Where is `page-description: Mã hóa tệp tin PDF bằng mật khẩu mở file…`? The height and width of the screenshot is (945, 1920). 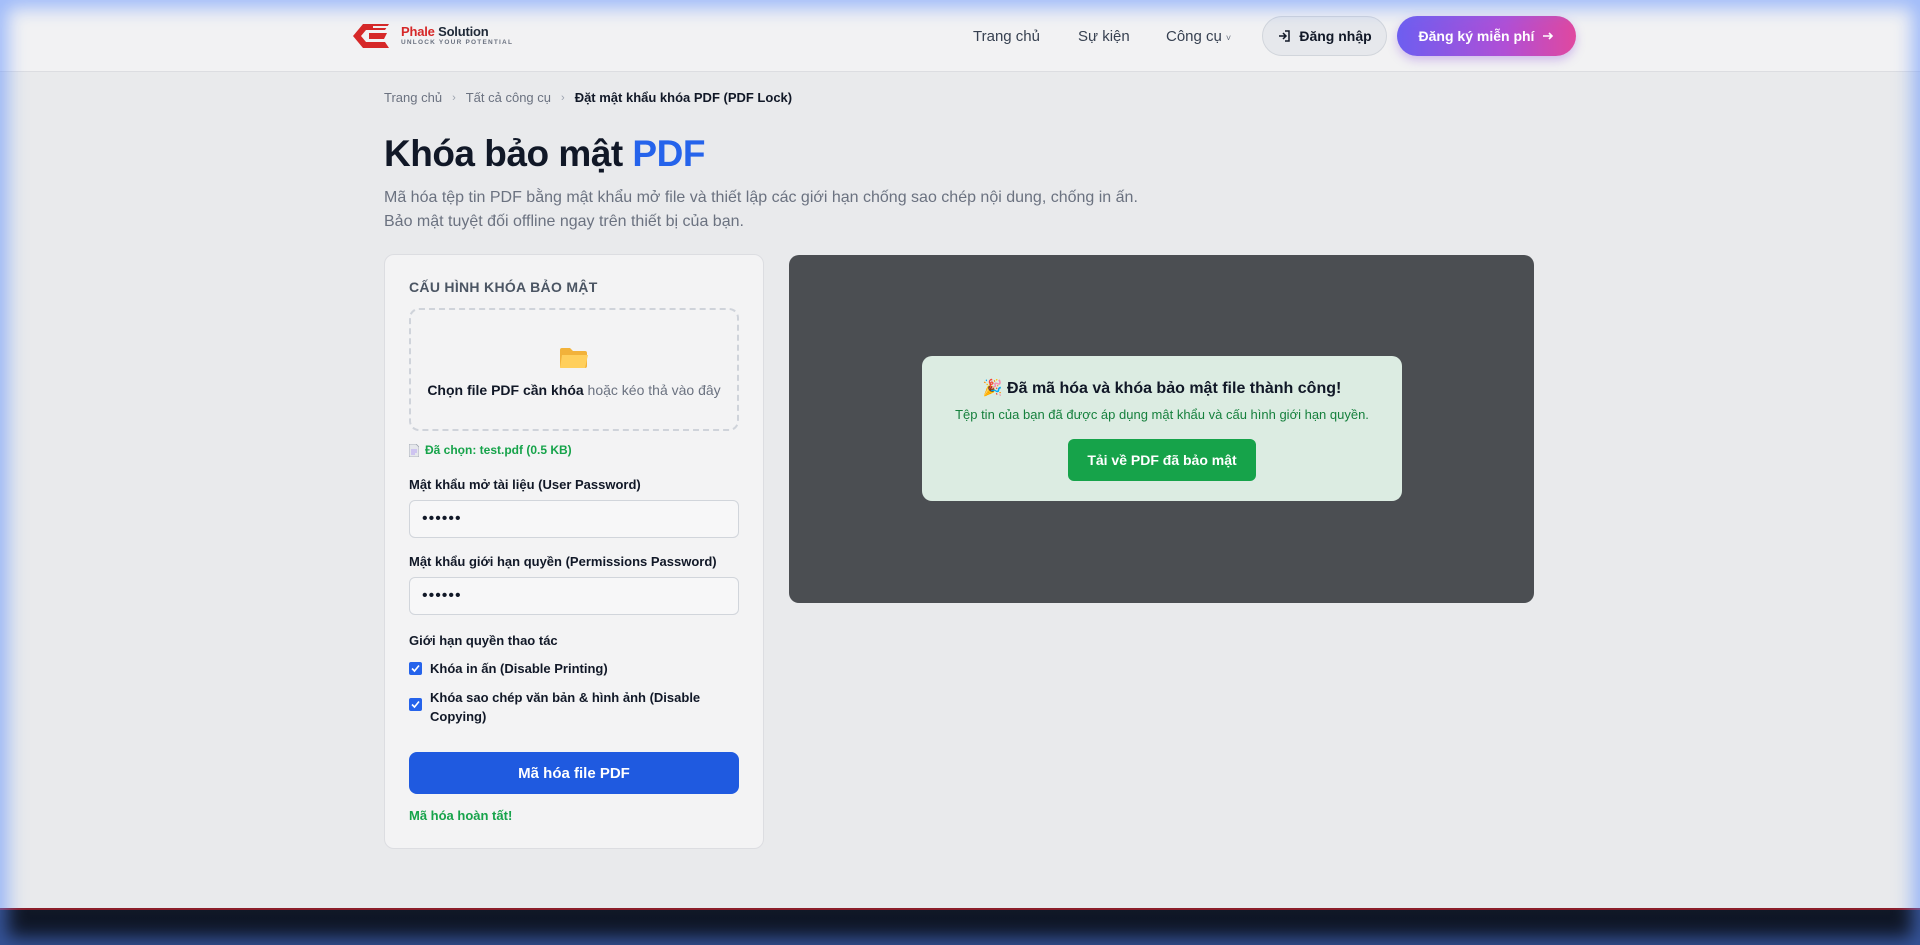 page-description: Mã hóa tệp tin PDF bằng mật khẩu mở file… is located at coordinates (761, 209).